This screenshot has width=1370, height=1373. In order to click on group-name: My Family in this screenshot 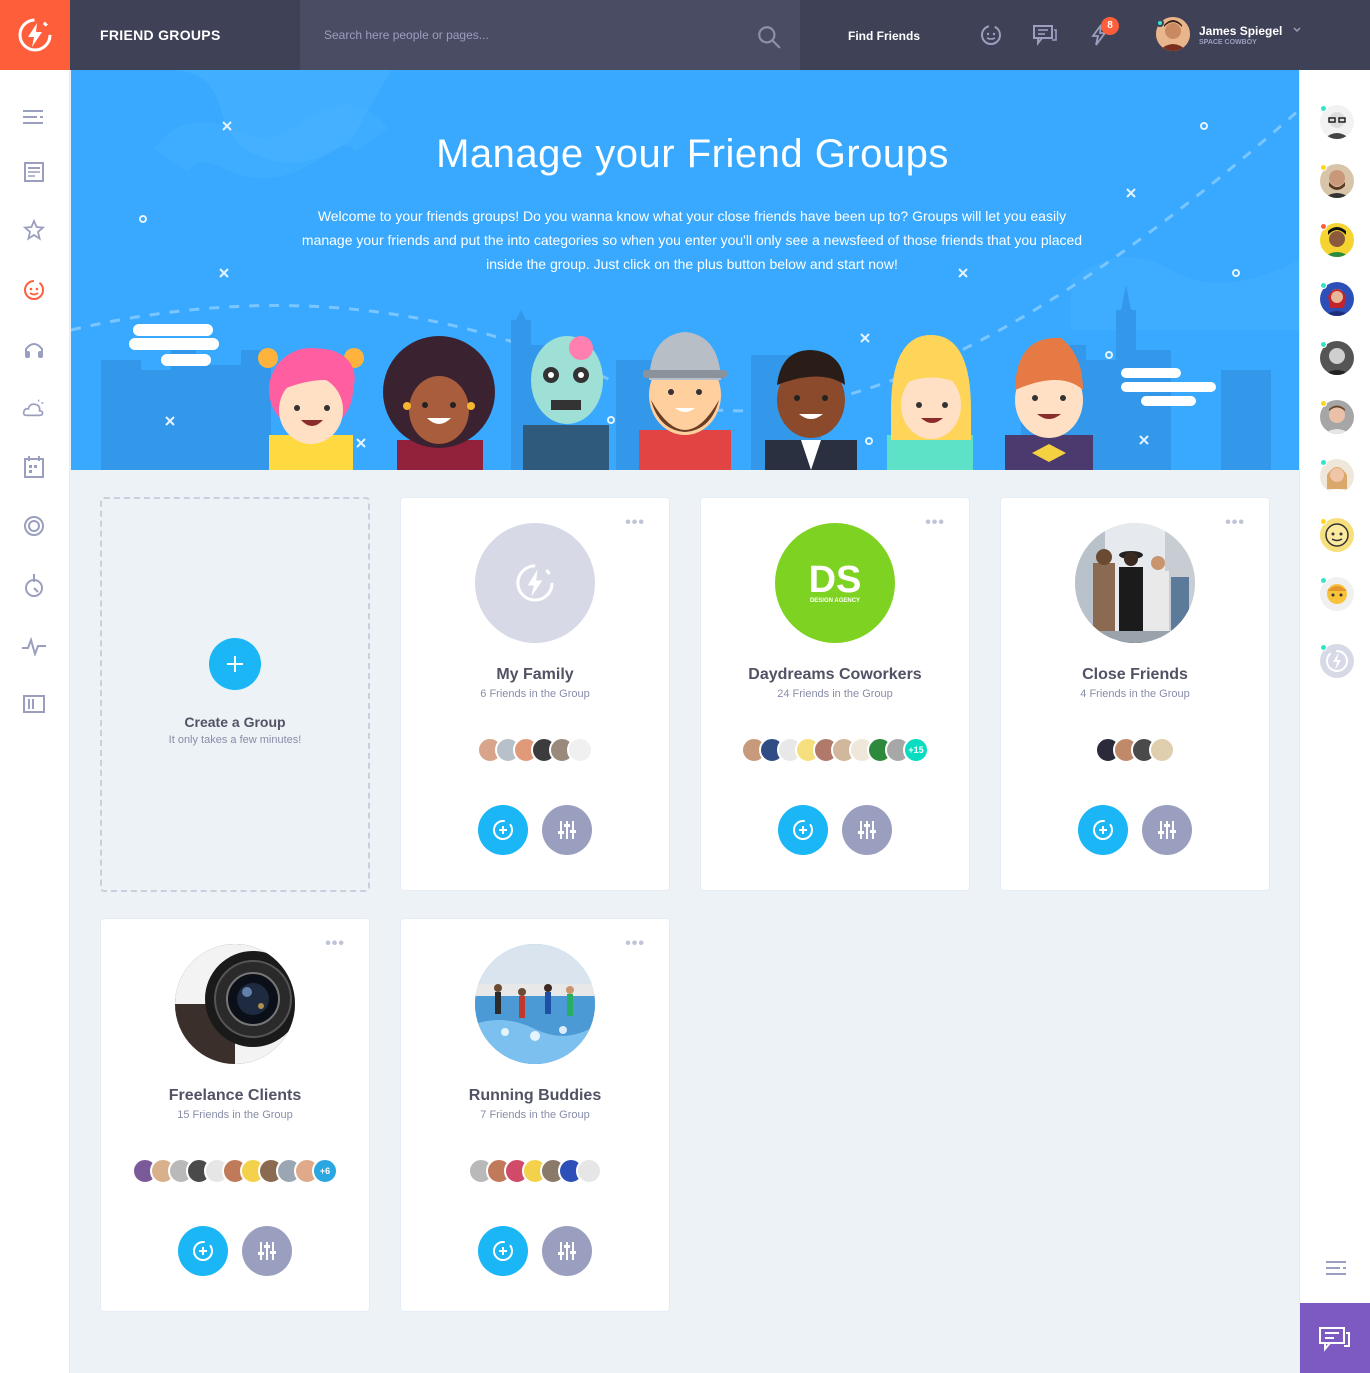, I will do `click(535, 674)`.